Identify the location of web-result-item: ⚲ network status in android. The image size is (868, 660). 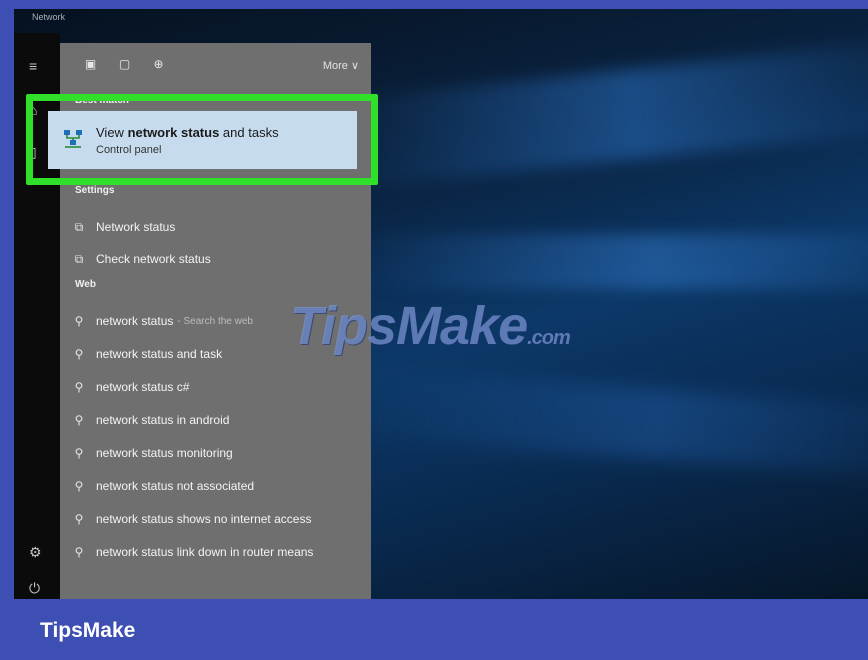
(150, 420).